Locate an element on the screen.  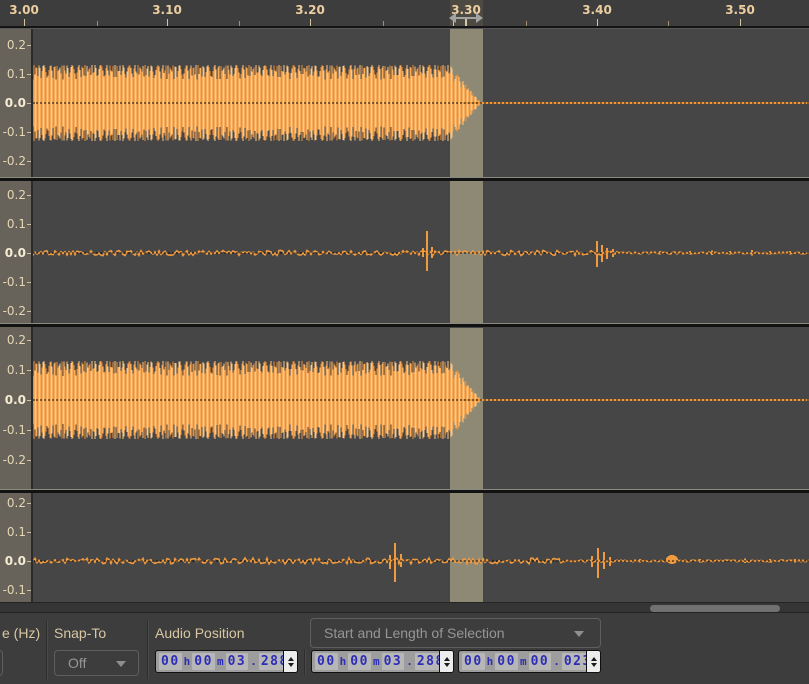
selection-start-field: 00h00m03.288s is located at coordinates (382, 661).